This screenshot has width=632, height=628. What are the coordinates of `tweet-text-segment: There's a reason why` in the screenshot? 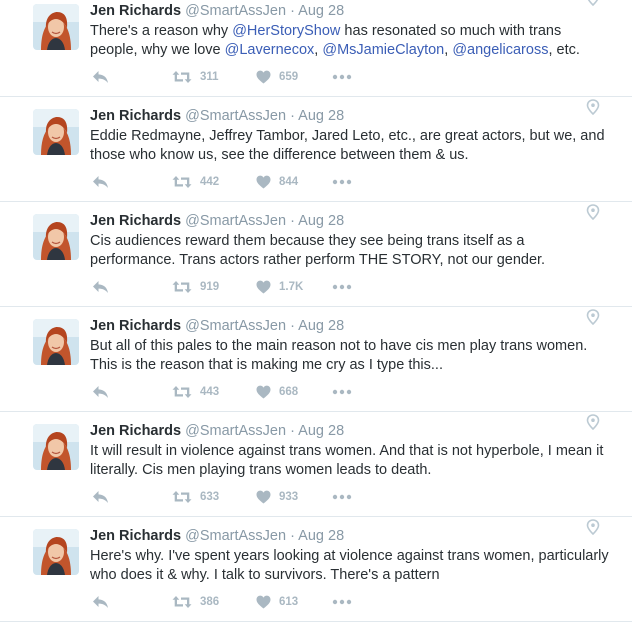 It's located at (161, 31).